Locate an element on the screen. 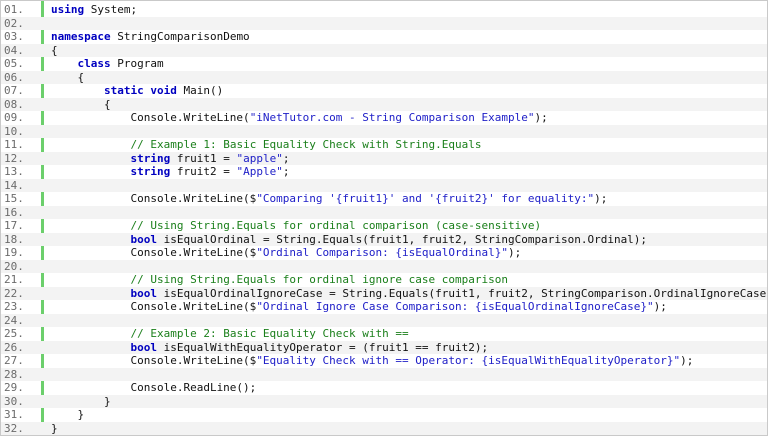 Image resolution: width=768 pixels, height=436 pixels. code-text: namespace StringComparisonDemo is located at coordinates (150, 37).